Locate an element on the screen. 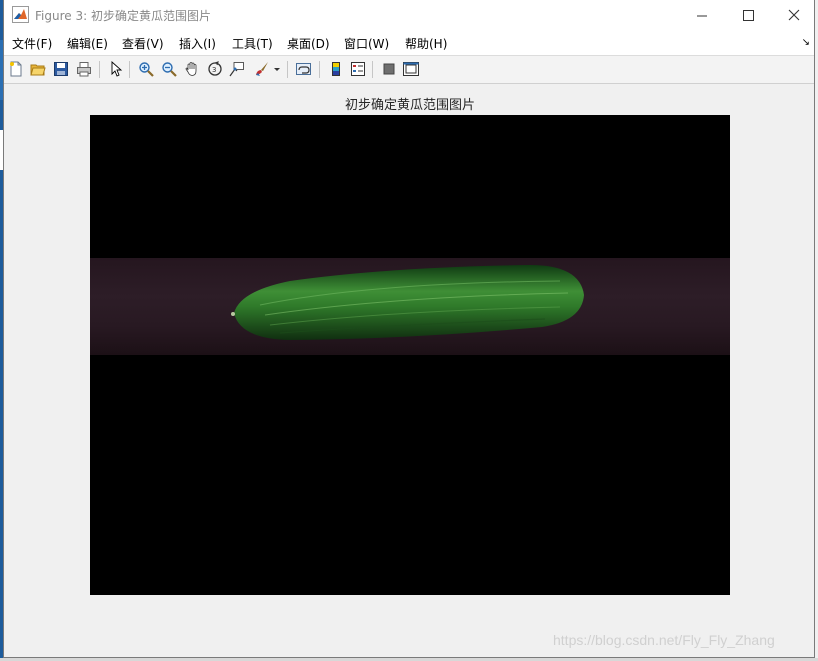 This screenshot has height=661, width=818. edit-plot-icon is located at coordinates (116, 69).